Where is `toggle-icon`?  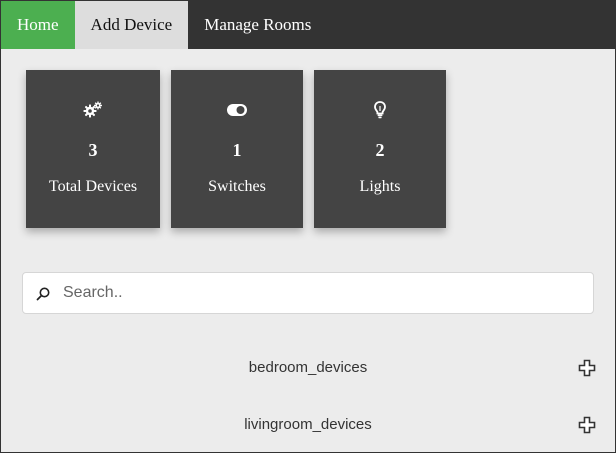
toggle-icon is located at coordinates (237, 110).